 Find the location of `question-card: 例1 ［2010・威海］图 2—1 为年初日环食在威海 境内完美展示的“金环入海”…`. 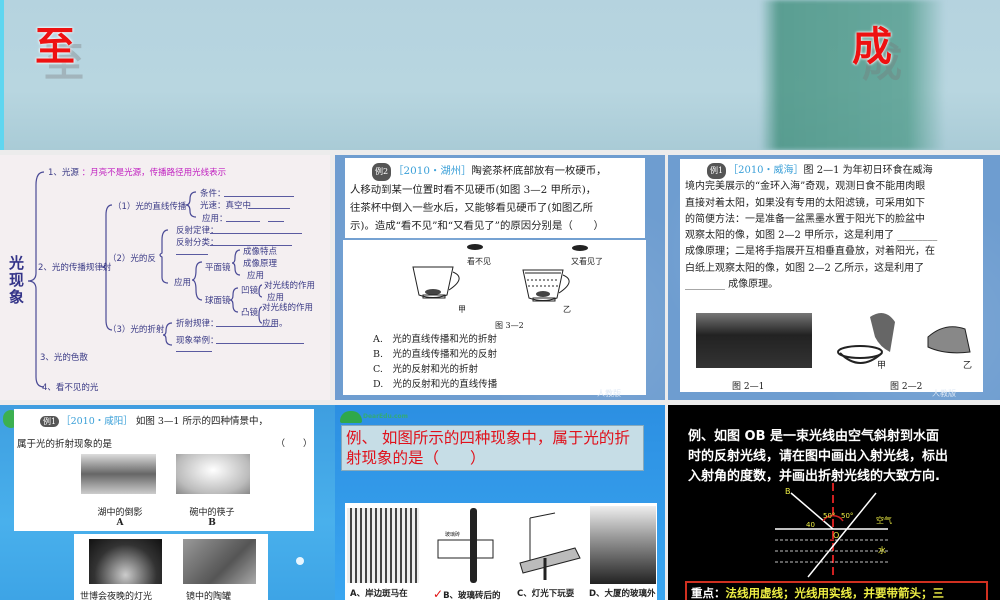

question-card: 例1 ［2010・威海］图 2—1 为年初日环食在威海 境内完美展示的“金环入海”… is located at coordinates (831, 275).